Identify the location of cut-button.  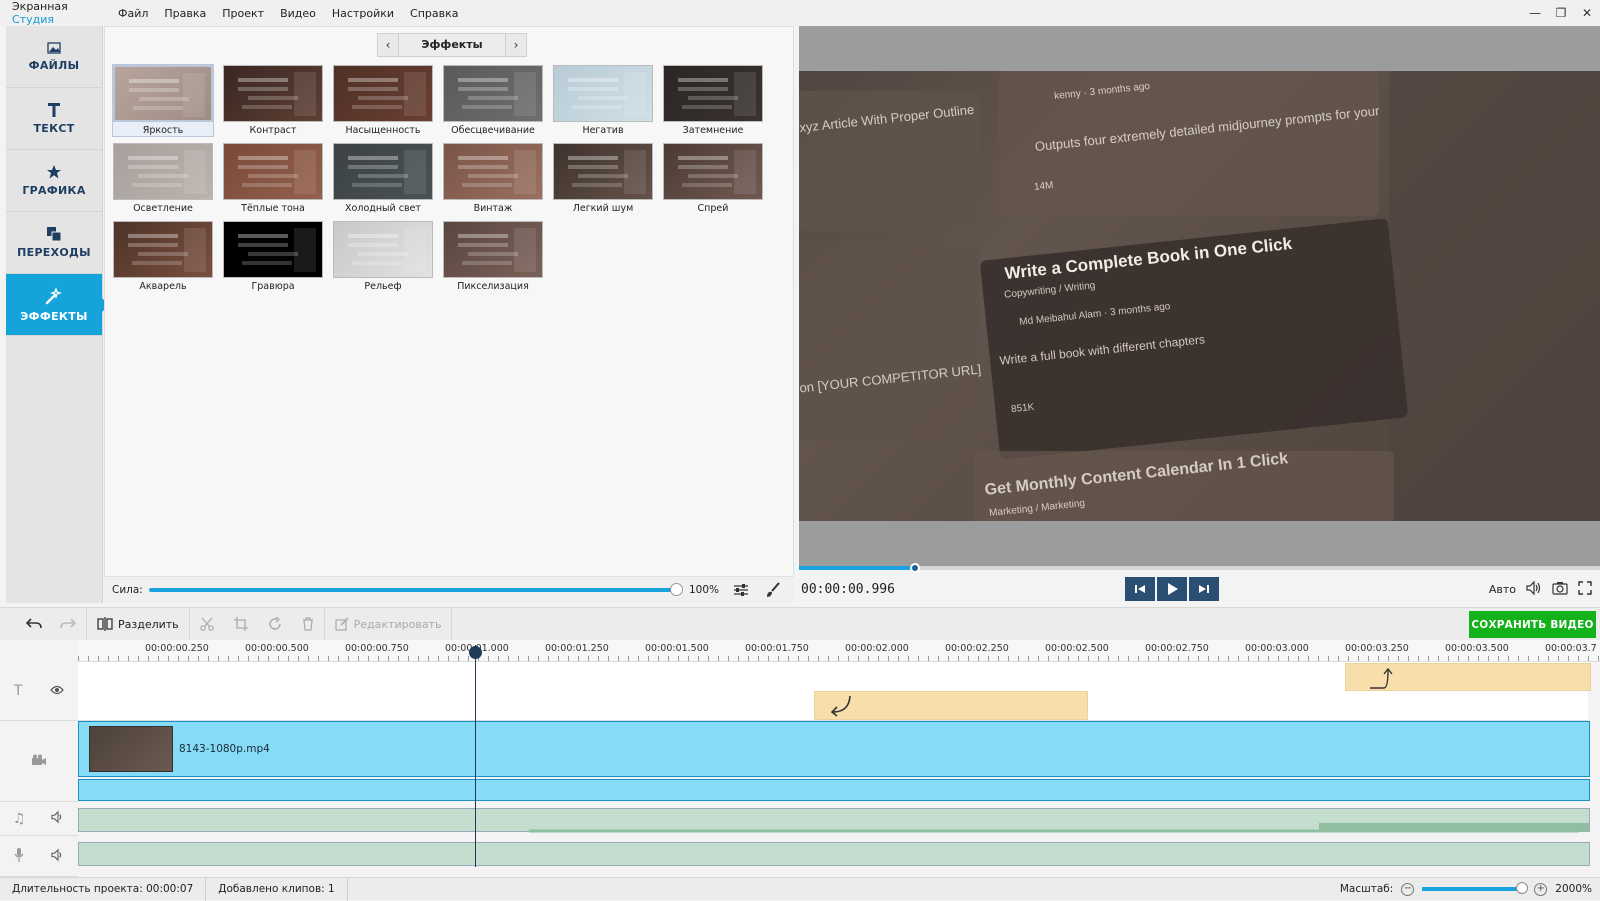
(207, 624).